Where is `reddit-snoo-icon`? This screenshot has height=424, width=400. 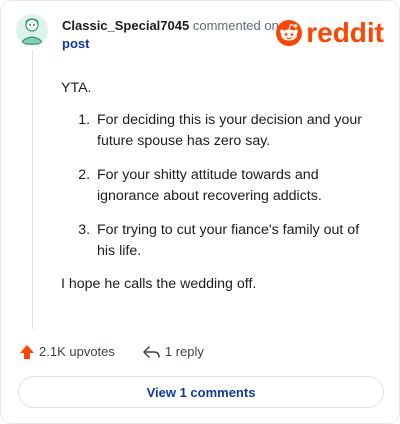 reddit-snoo-icon is located at coordinates (289, 33).